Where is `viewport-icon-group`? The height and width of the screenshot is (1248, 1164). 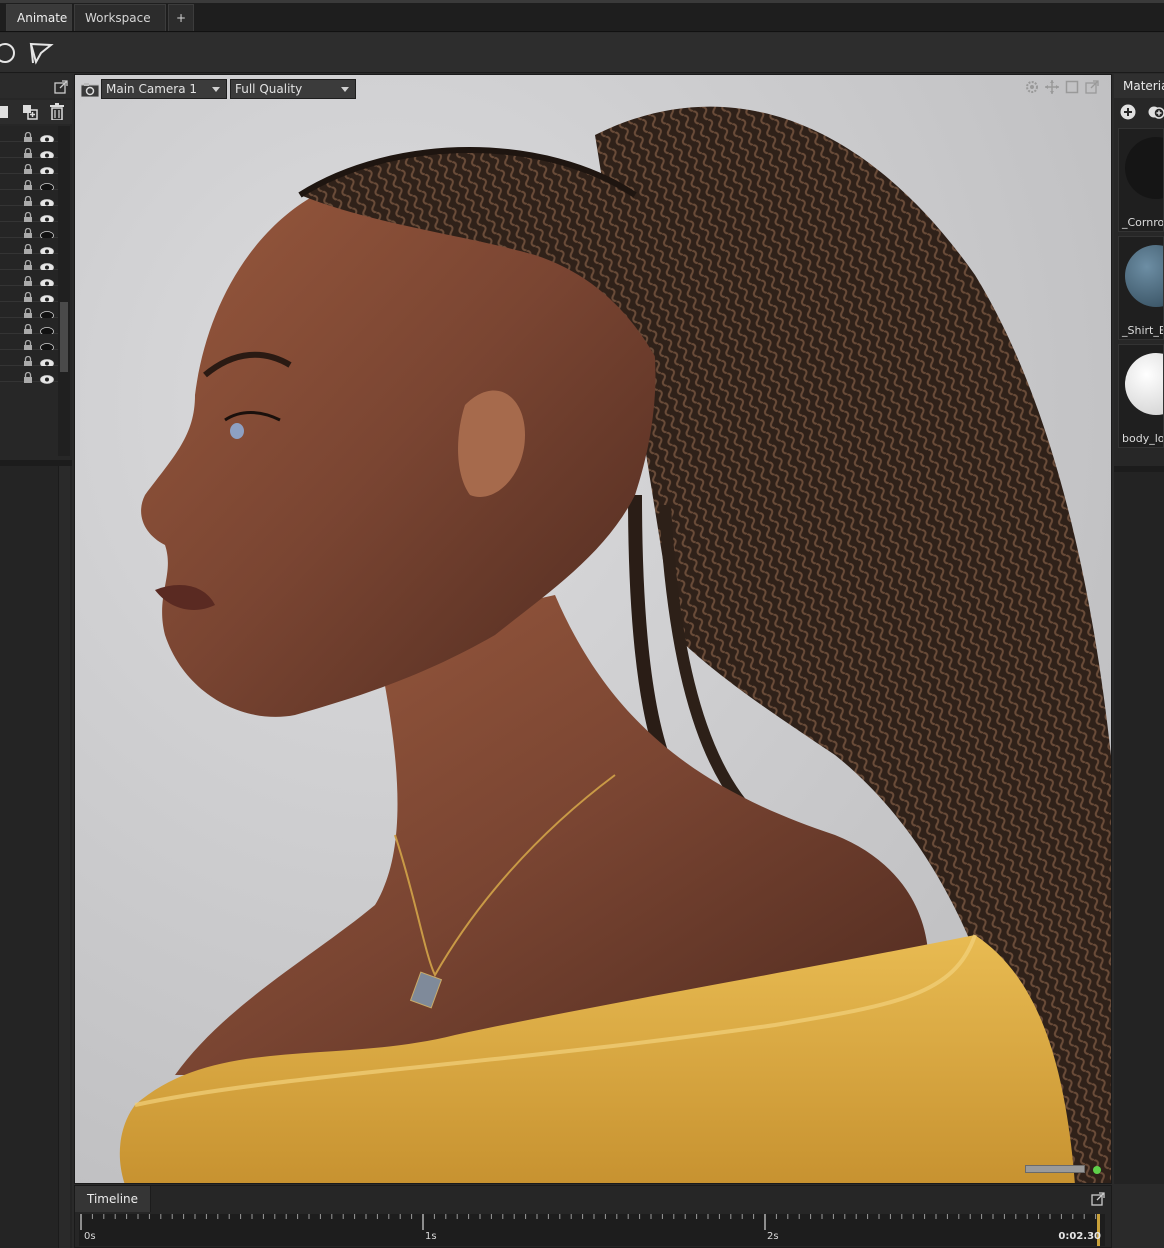 viewport-icon-group is located at coordinates (1065, 87).